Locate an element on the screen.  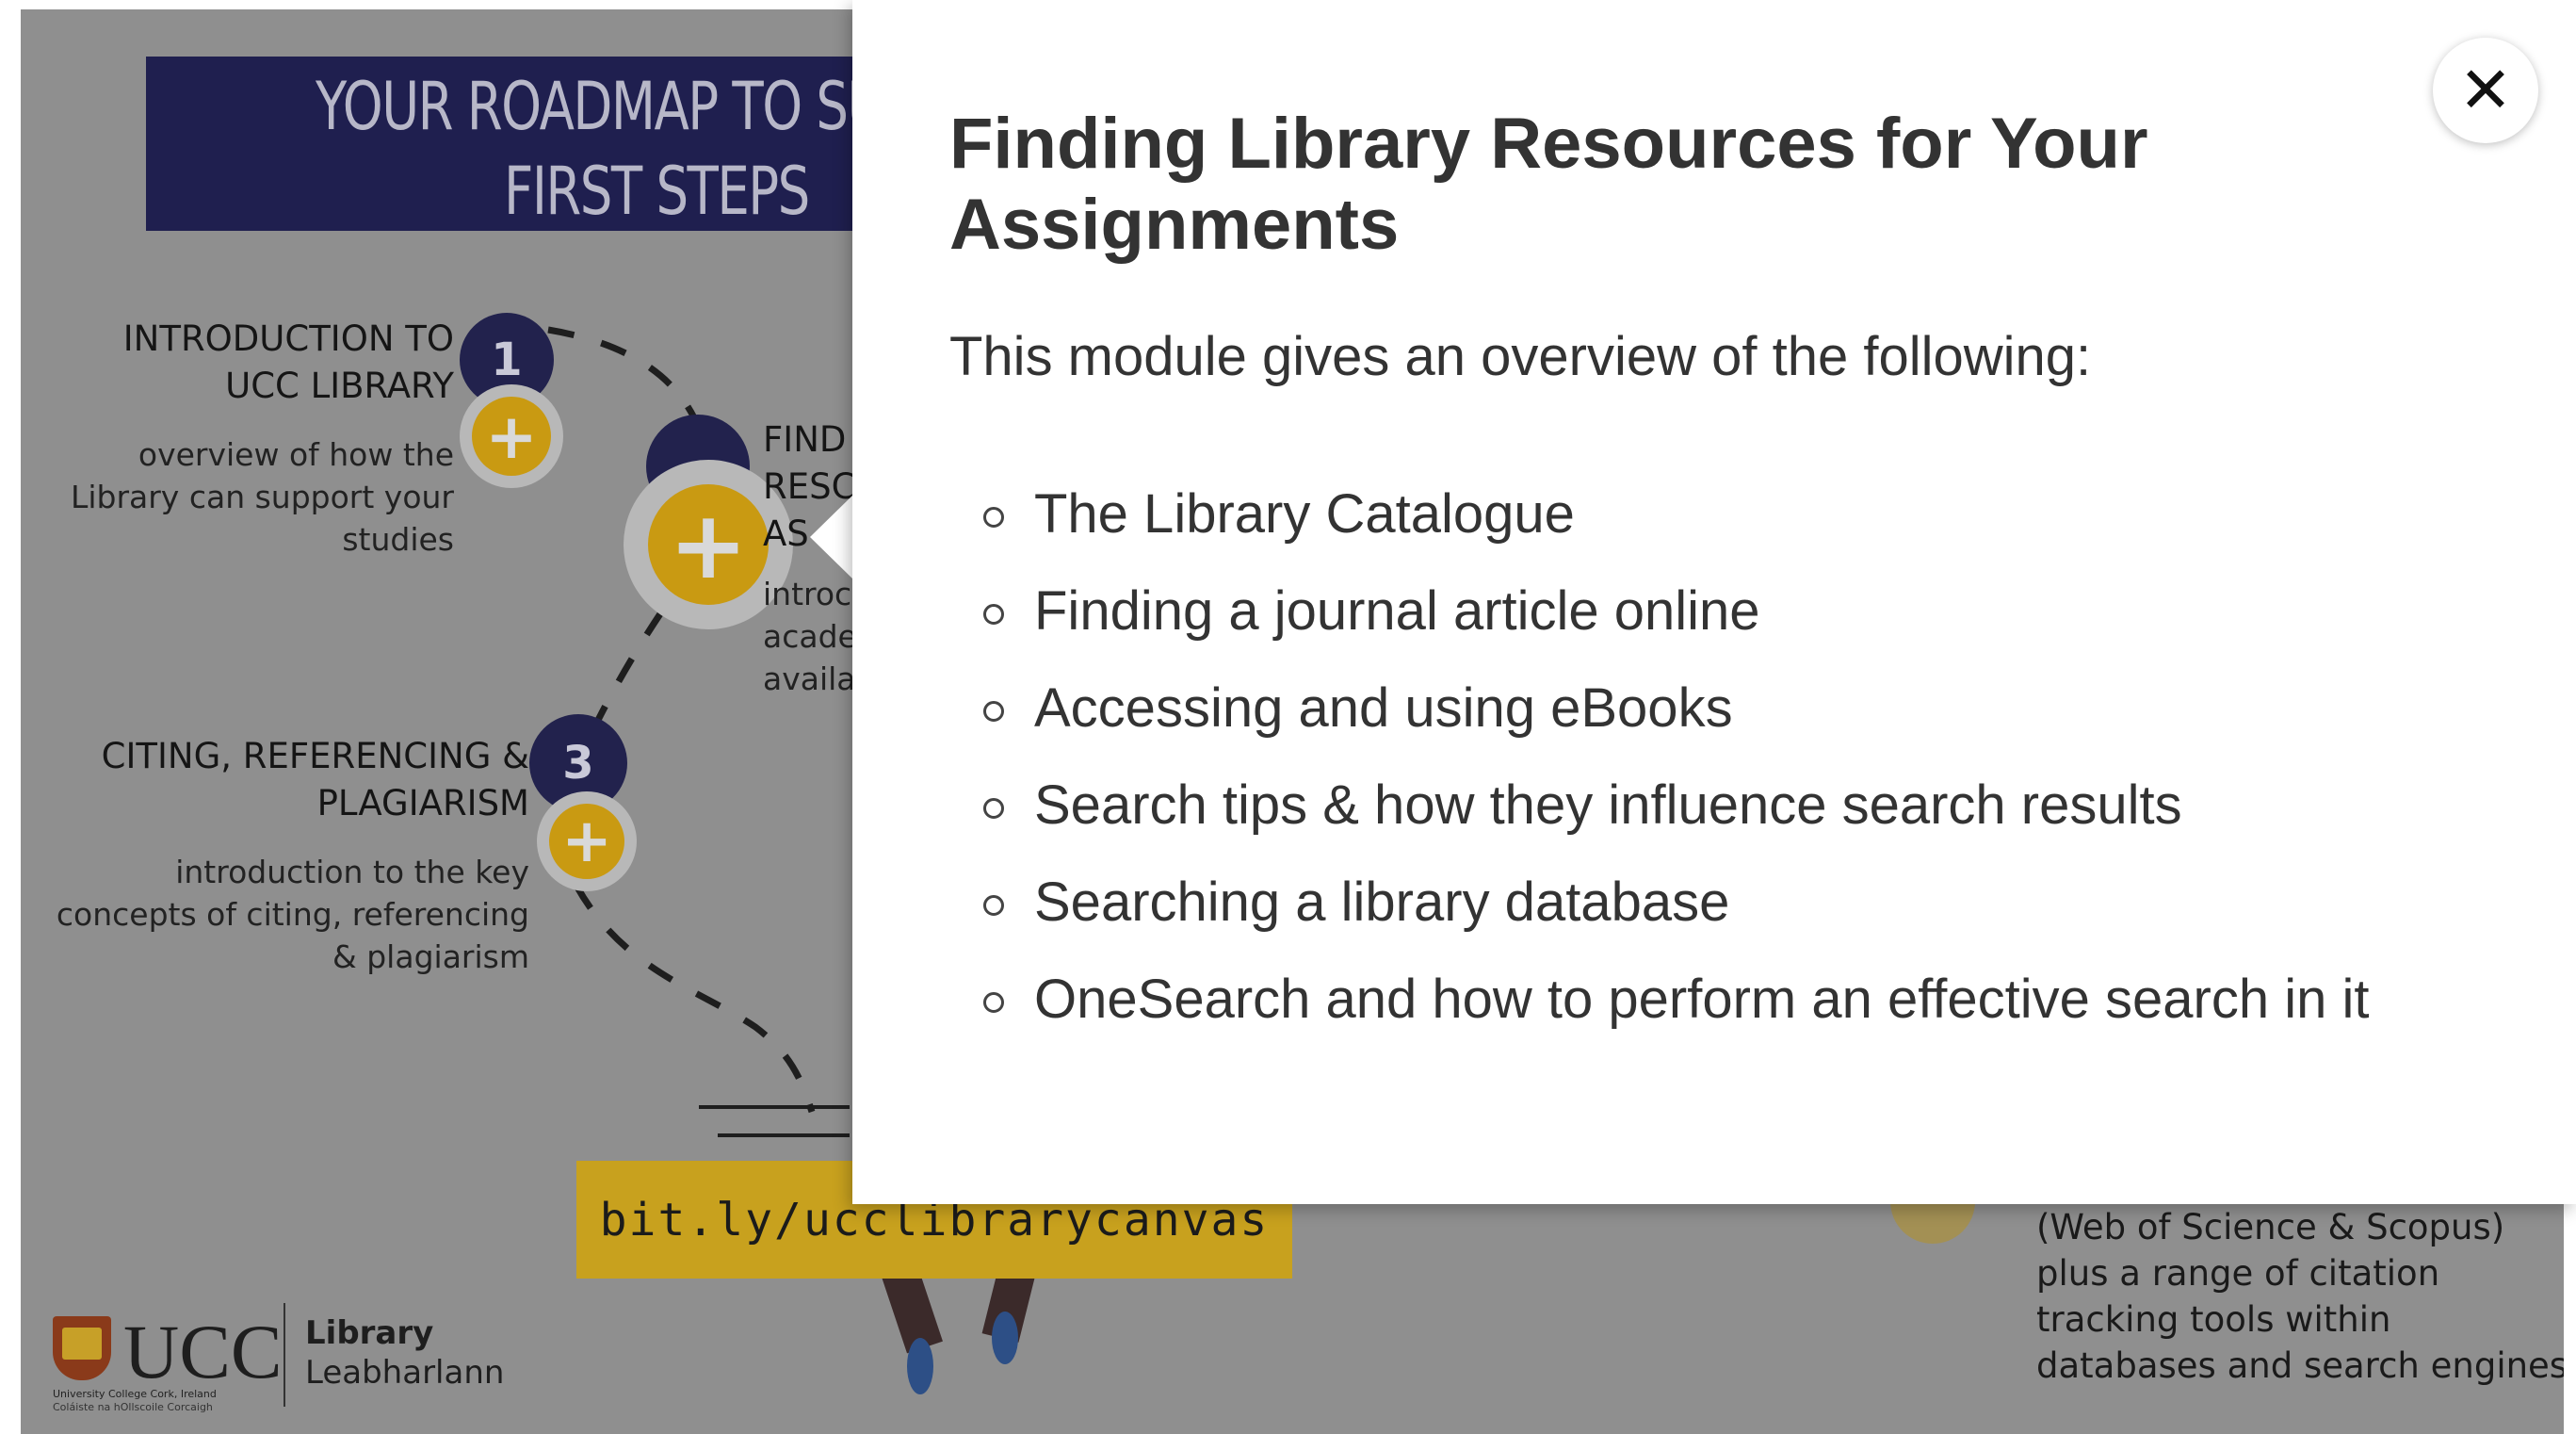
close-icon: ✕ is located at coordinates (2485, 90).